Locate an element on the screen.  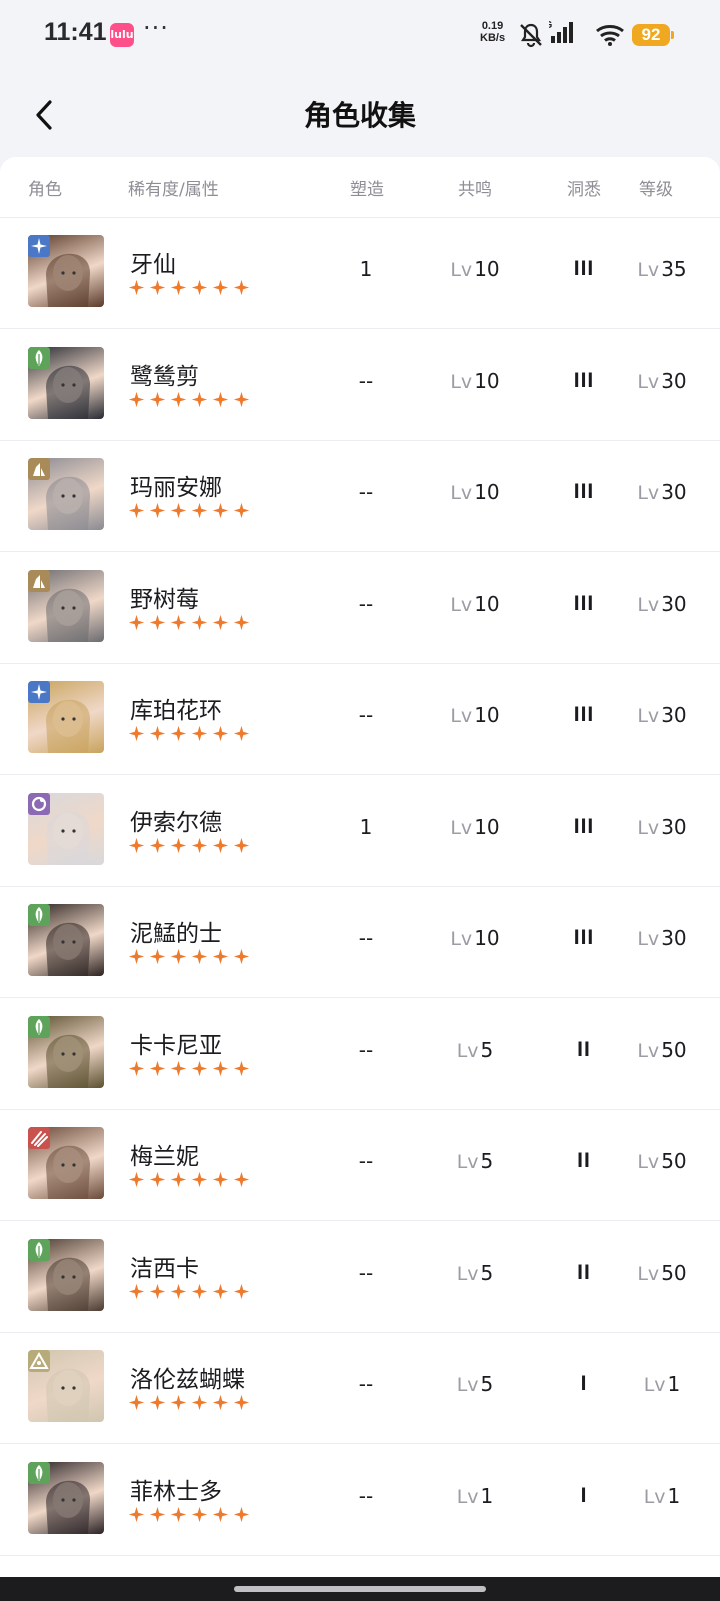
character-name: 卡卡尼亚 is located at coordinates (176, 1045).